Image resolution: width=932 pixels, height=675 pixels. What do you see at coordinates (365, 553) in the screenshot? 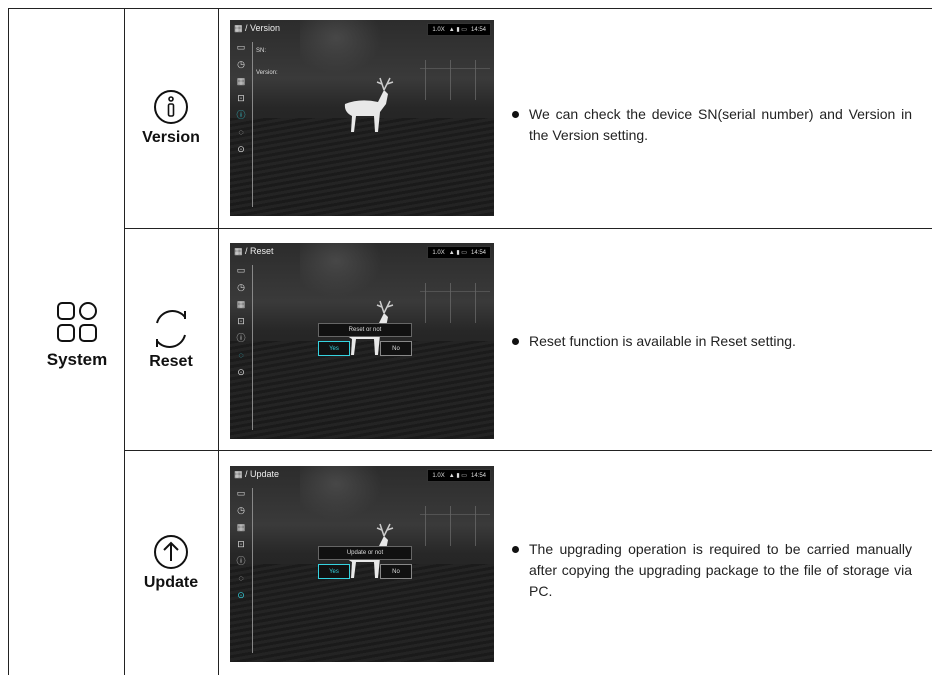
I see `dialog-question: Update or not` at bounding box center [365, 553].